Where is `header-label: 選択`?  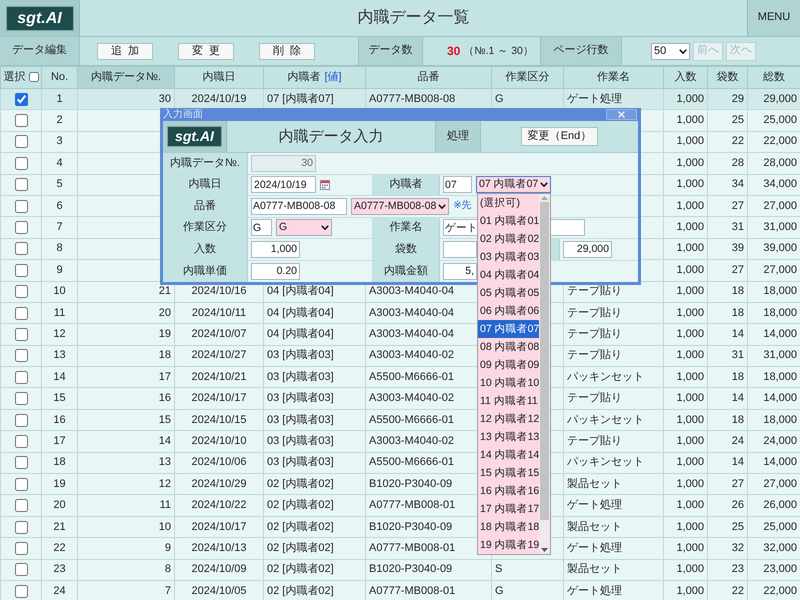
header-label: 選択 is located at coordinates (15, 76).